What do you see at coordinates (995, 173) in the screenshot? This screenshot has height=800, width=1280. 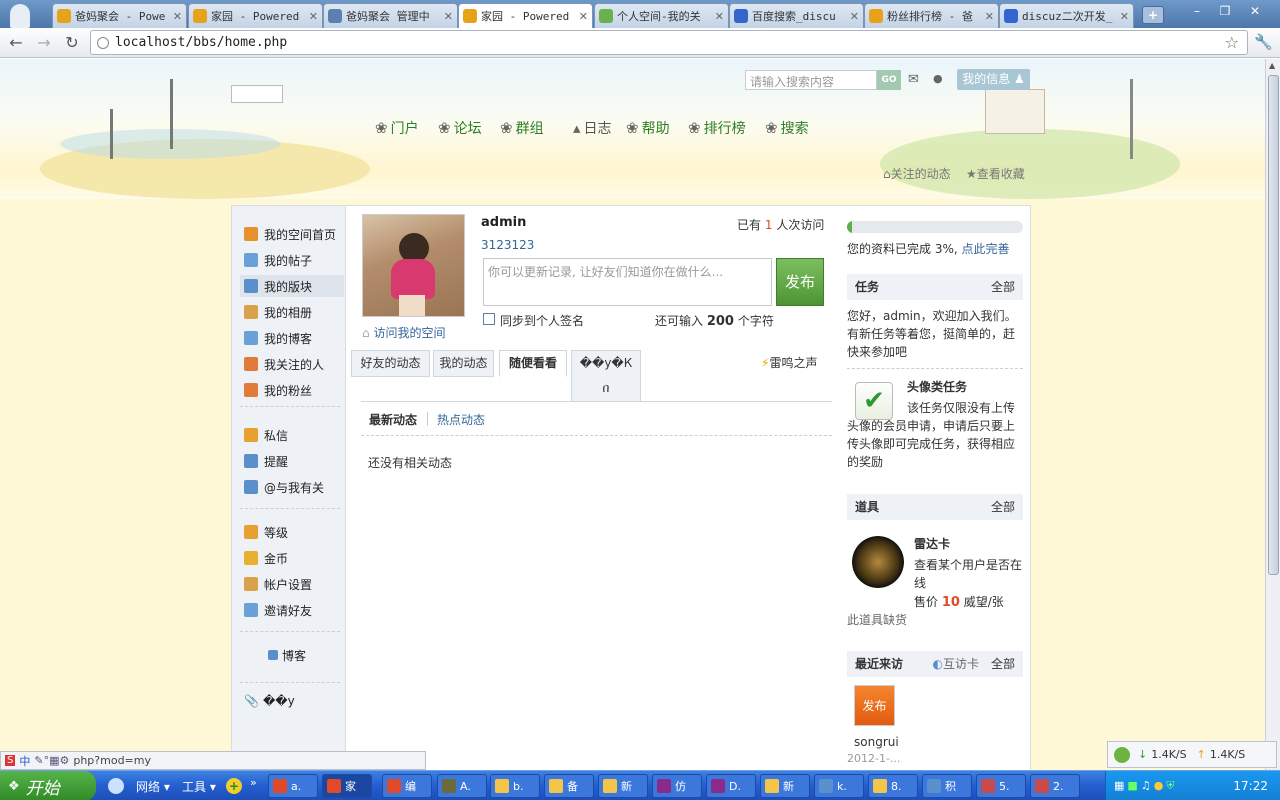 I see `favorites-link: ★查看收藏` at bounding box center [995, 173].